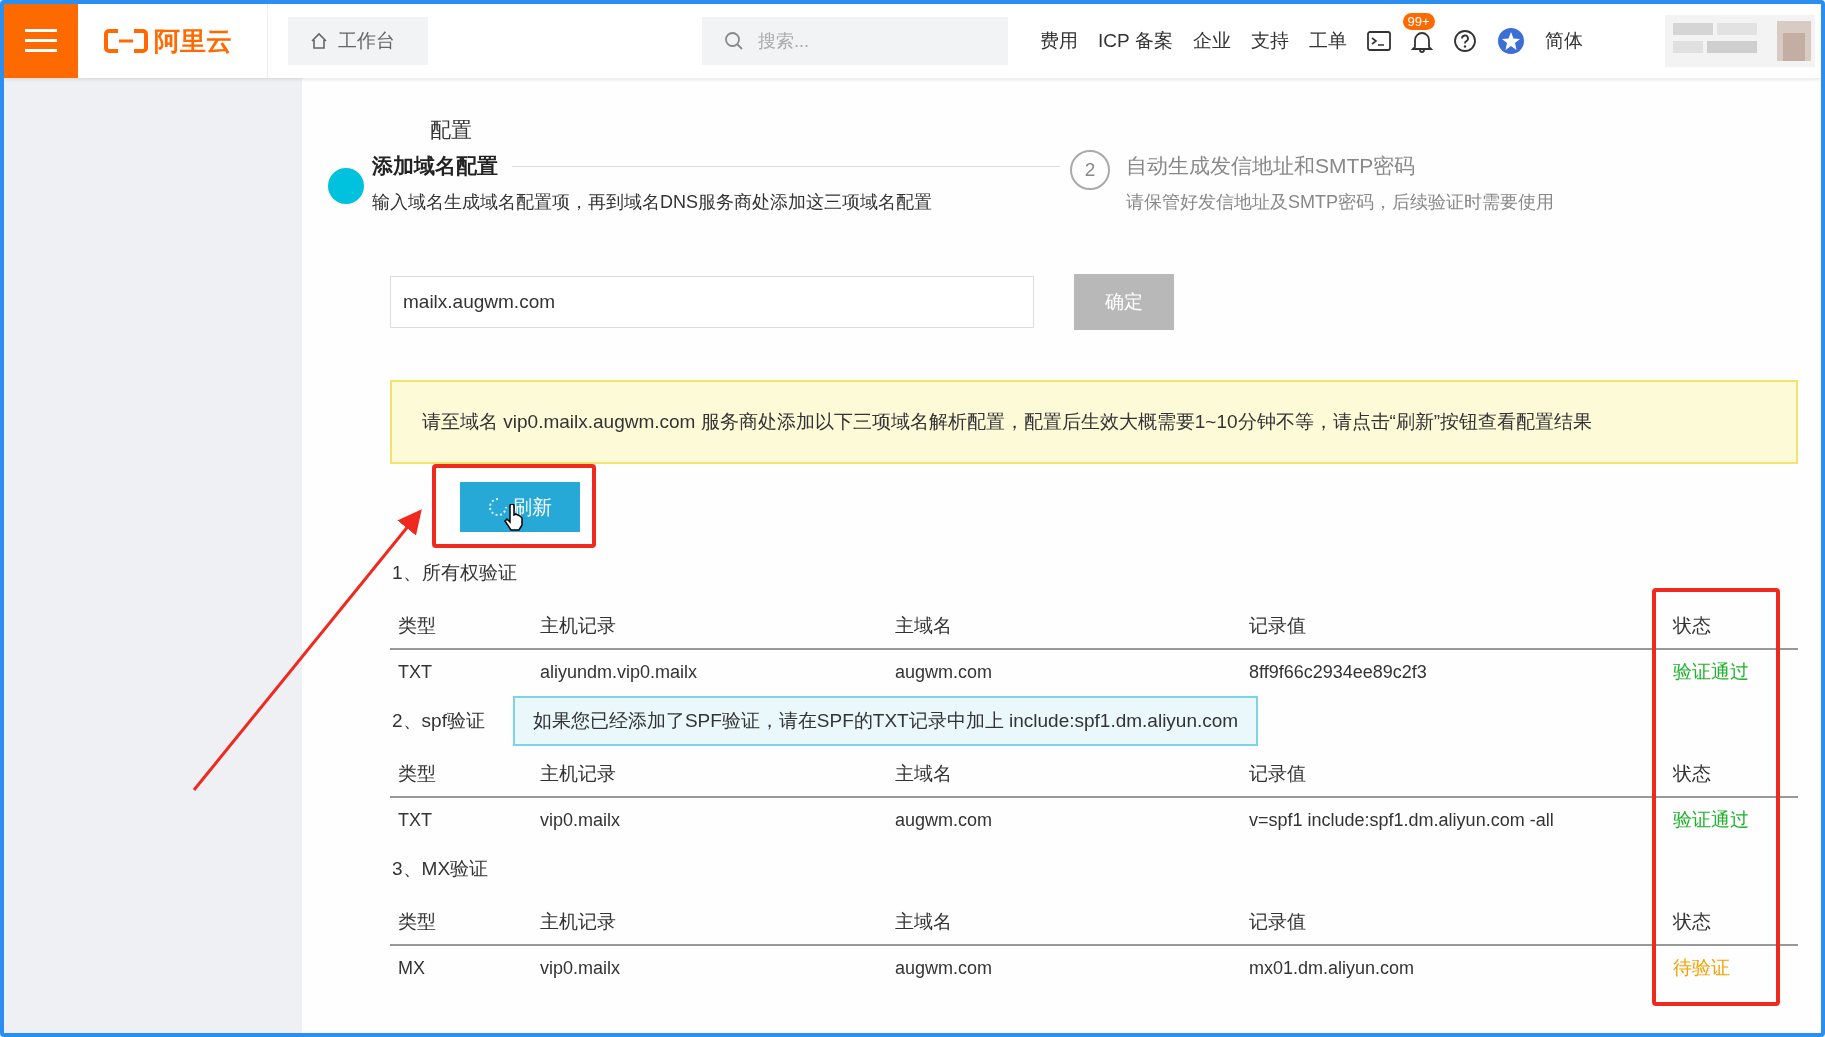  What do you see at coordinates (1421, 41) in the screenshot?
I see `bell-icon` at bounding box center [1421, 41].